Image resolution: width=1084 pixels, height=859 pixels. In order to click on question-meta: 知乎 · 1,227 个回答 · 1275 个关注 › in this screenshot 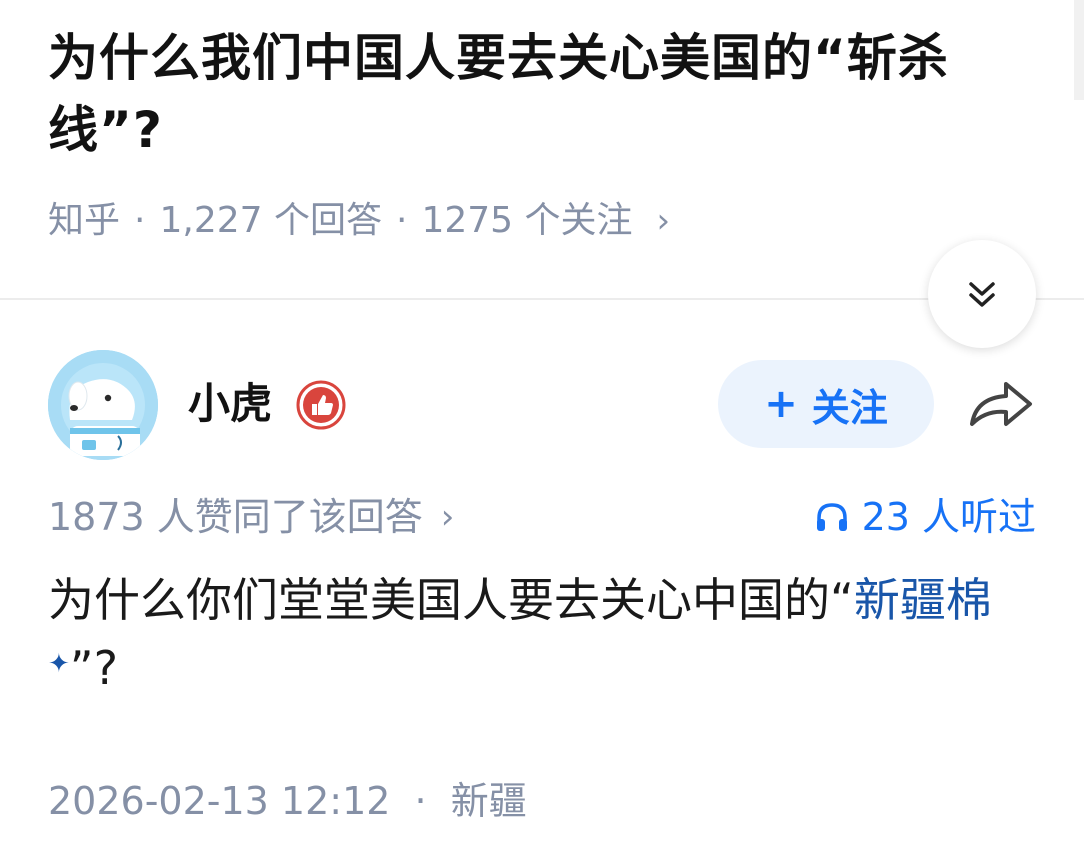, I will do `click(359, 221)`.